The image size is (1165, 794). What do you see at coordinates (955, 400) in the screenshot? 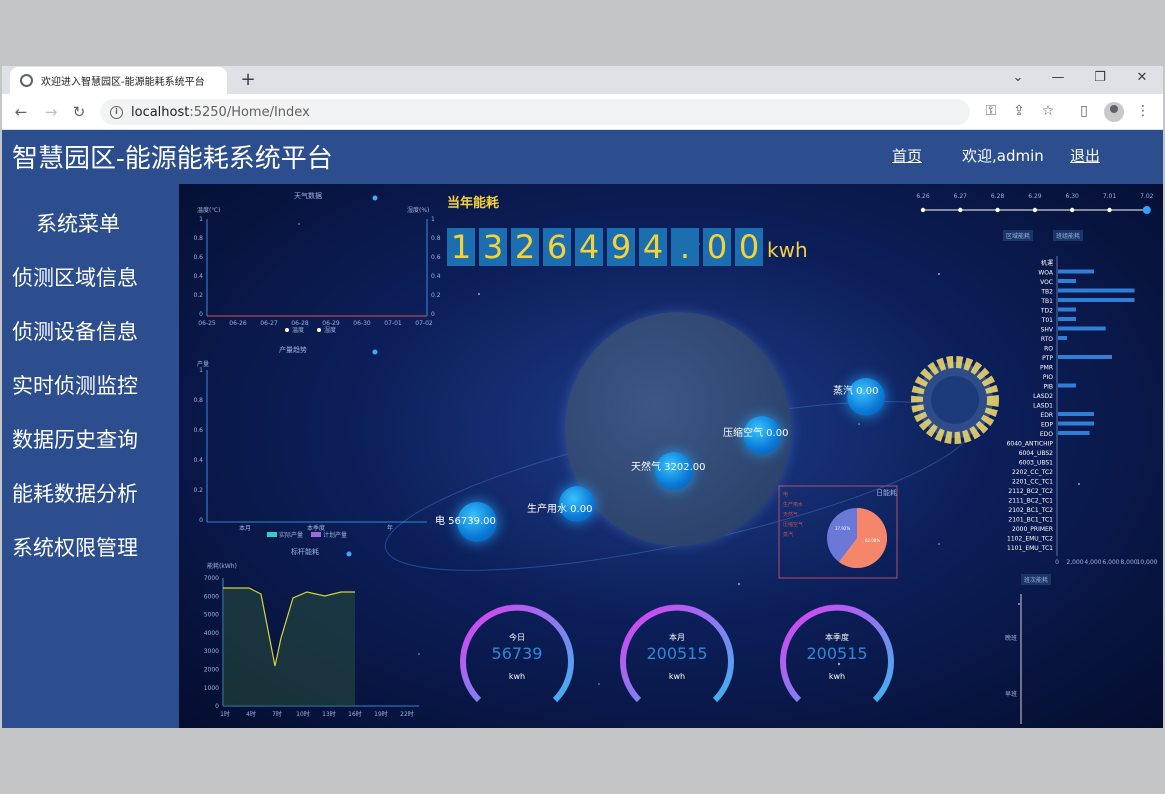
I see `rose-chart` at bounding box center [955, 400].